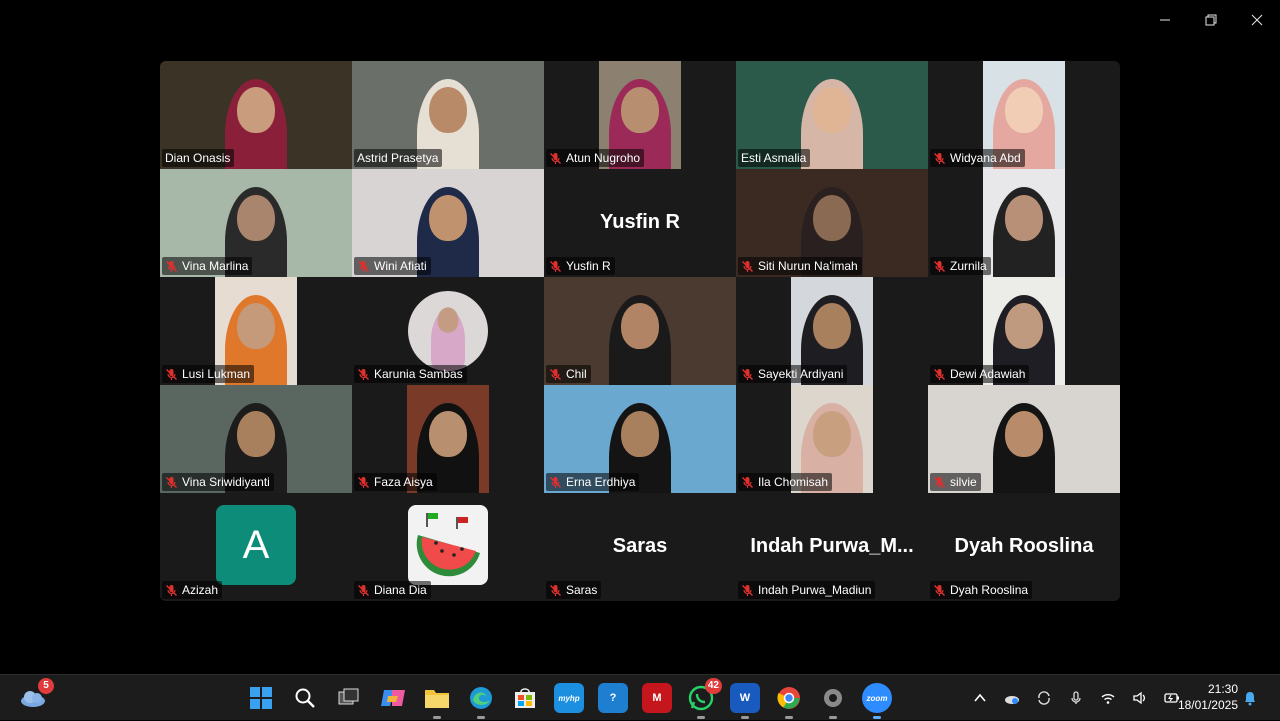 Image resolution: width=1280 pixels, height=721 pixels. Describe the element at coordinates (877, 698) in the screenshot. I see `zoom-label: zoom` at that location.